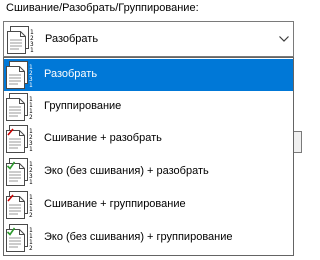  Describe the element at coordinates (126, 171) in the screenshot. I see `dropdown-option-label: Эко (без сшивания) + разобрать` at that location.